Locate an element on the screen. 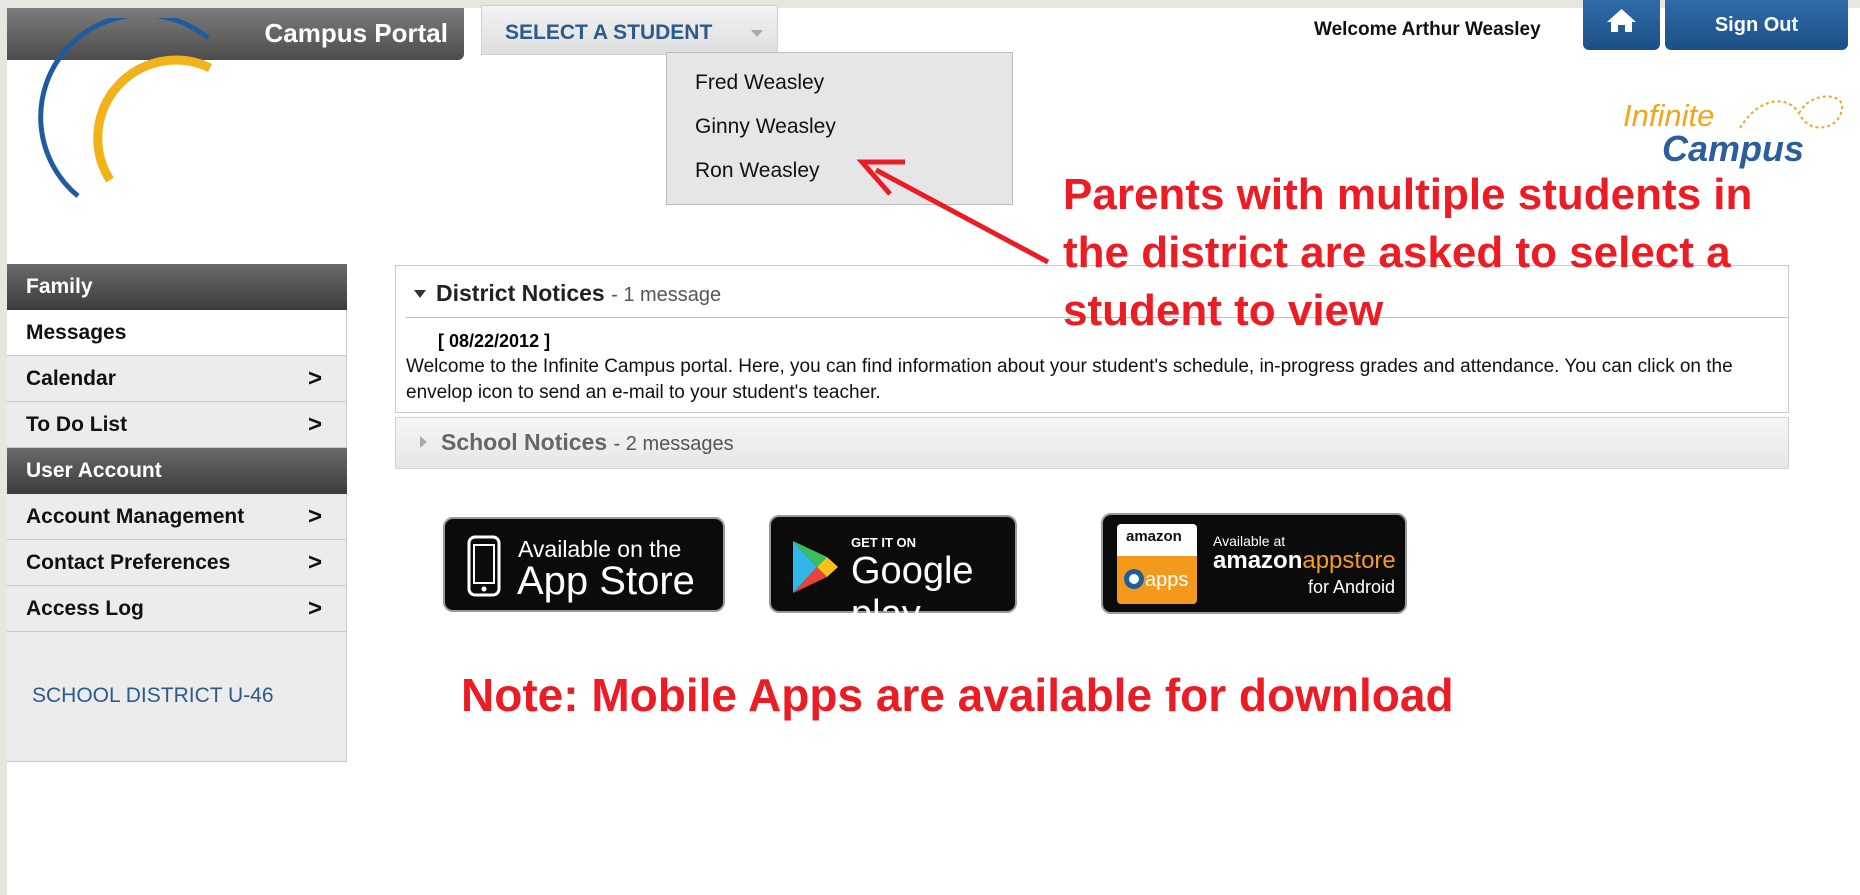 Image resolution: width=1860 pixels, height=895 pixels. sidebar-item-todo: To Do List > is located at coordinates (177, 425).